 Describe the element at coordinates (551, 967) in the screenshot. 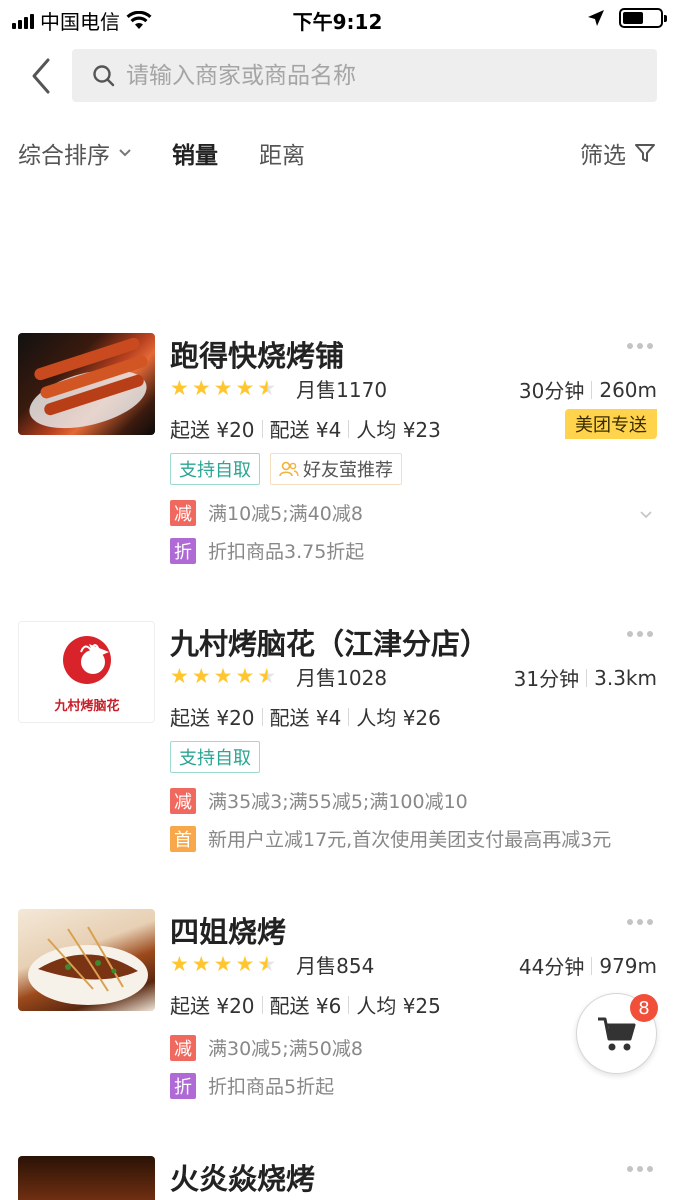

I see `delivery-time: 44分钟` at that location.